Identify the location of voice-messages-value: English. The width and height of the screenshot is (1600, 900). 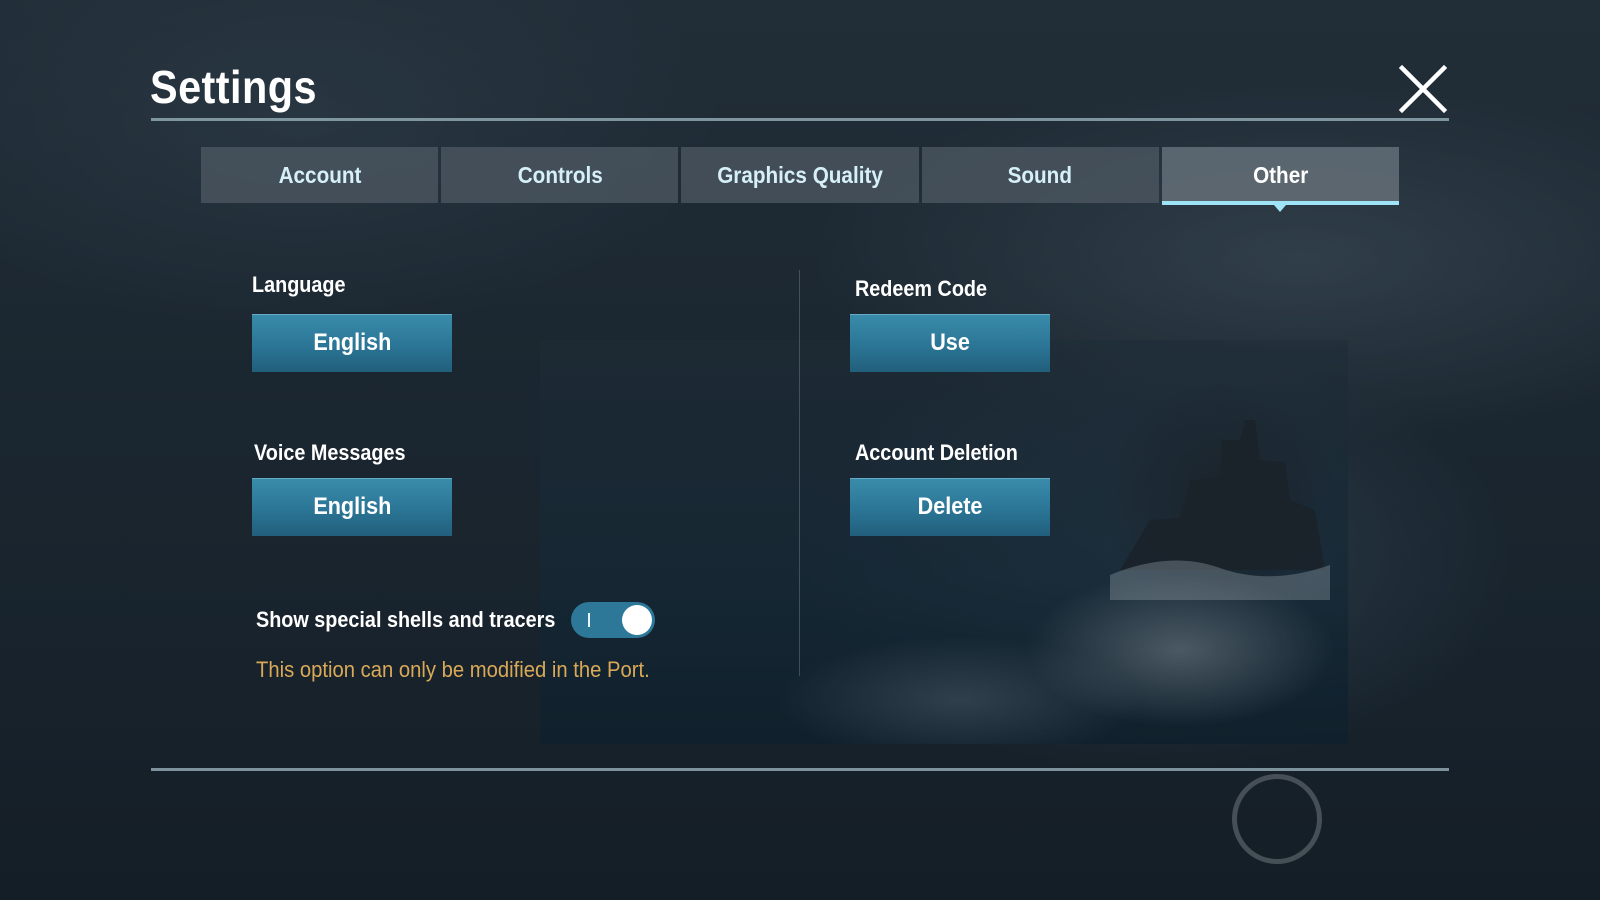
(351, 506).